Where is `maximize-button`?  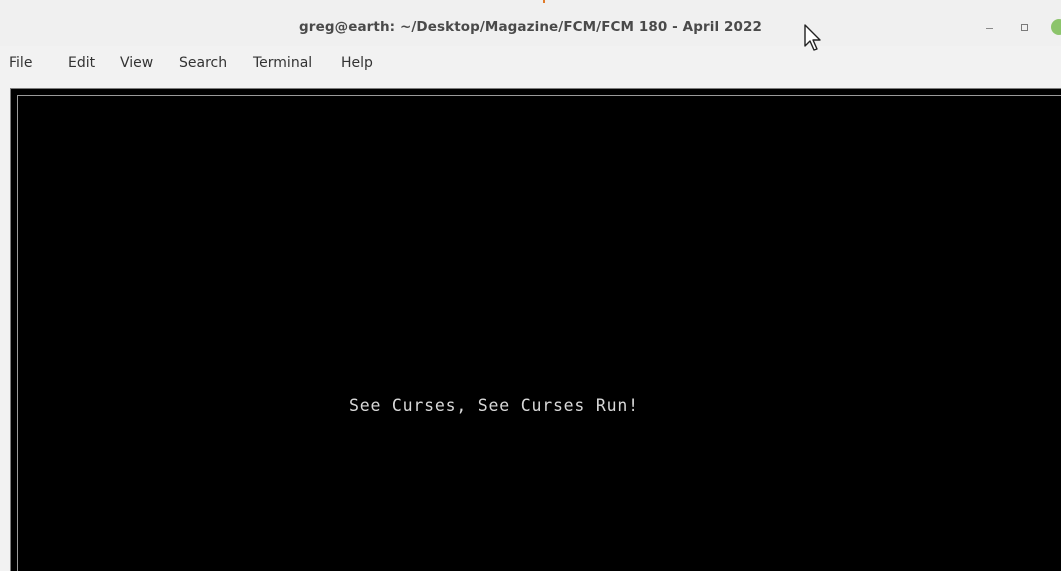
maximize-button is located at coordinates (1024, 27).